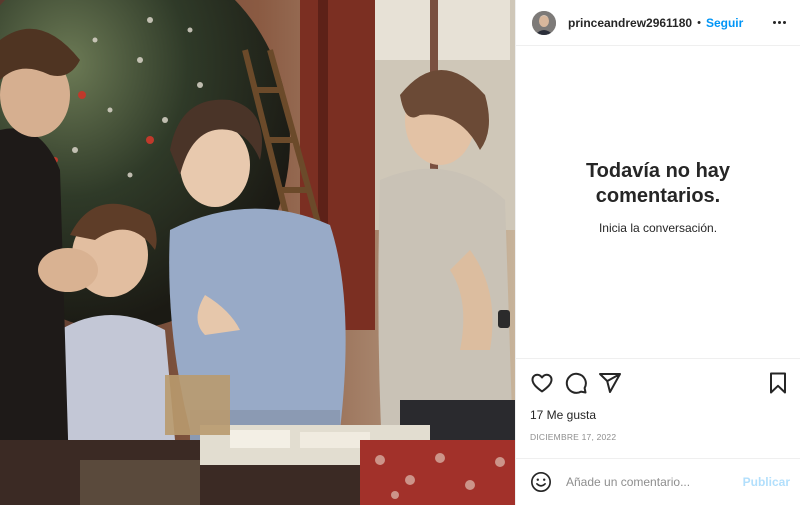  Describe the element at coordinates (542, 383) in the screenshot. I see `heart-icon` at that location.